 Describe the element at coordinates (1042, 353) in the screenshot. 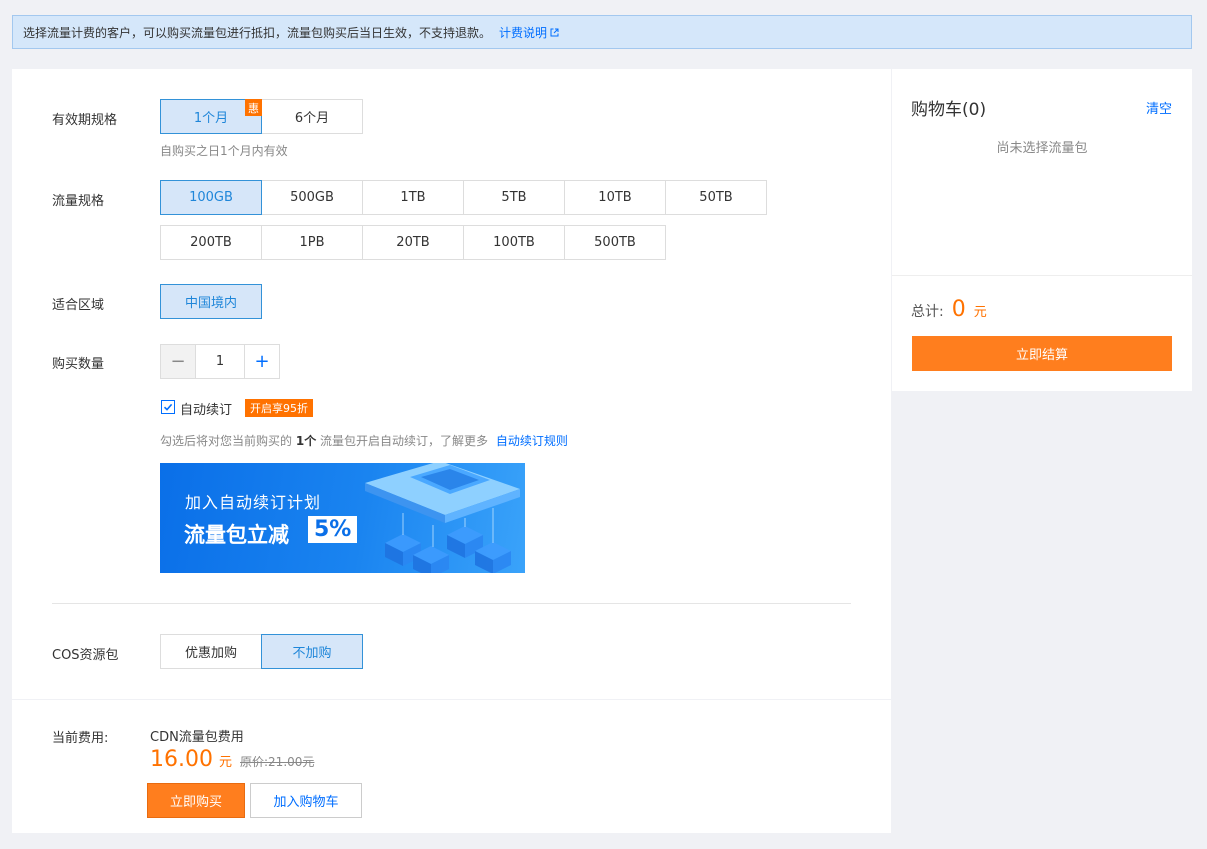

I see `checkout-button: 立即结算` at that location.